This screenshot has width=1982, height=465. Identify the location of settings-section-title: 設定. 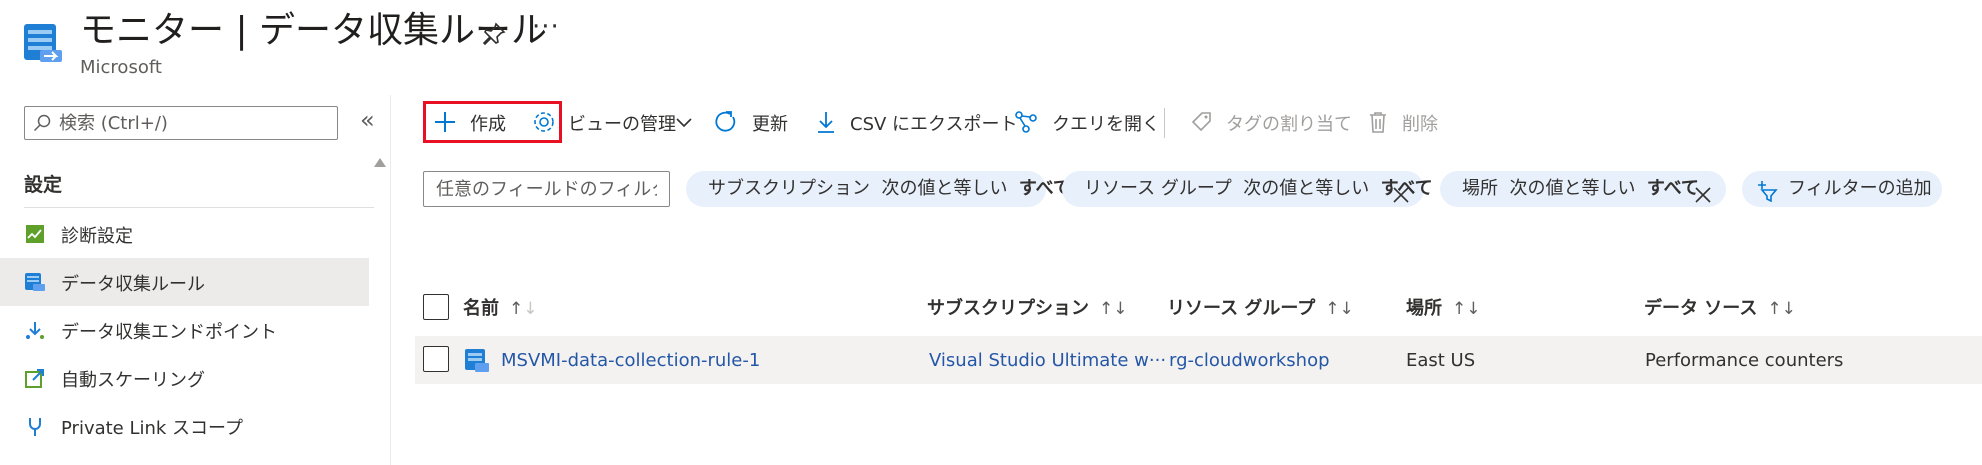
(43, 185).